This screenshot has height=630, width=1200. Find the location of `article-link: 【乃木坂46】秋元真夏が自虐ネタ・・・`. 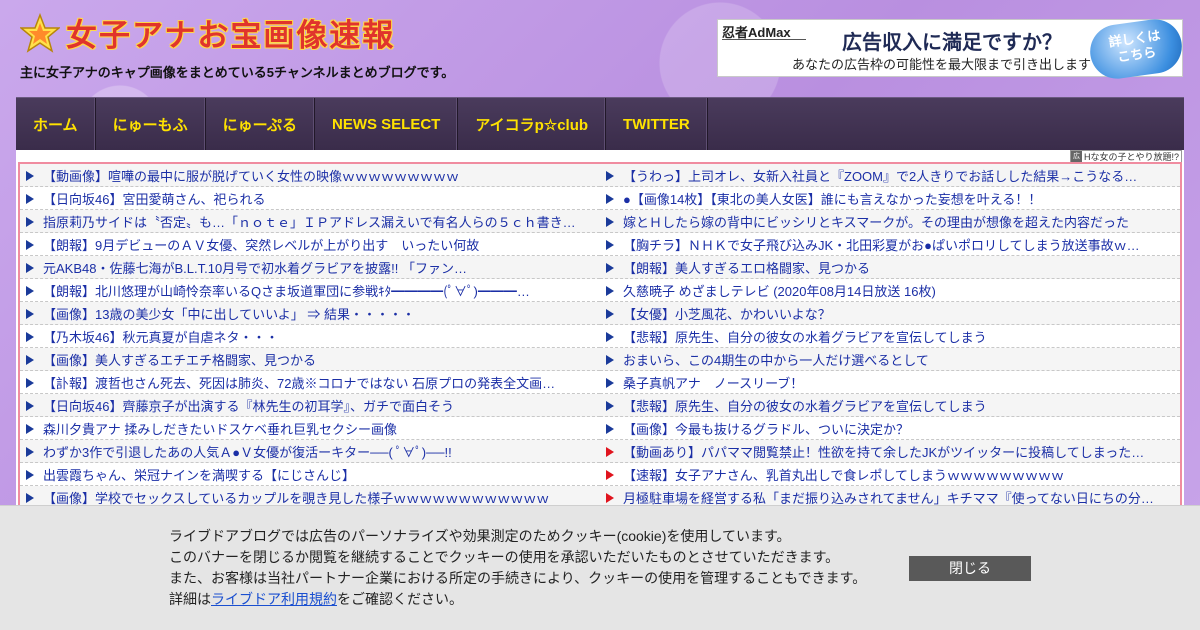

article-link: 【乃木坂46】秋元真夏が自虐ネタ・・・ is located at coordinates (160, 336).